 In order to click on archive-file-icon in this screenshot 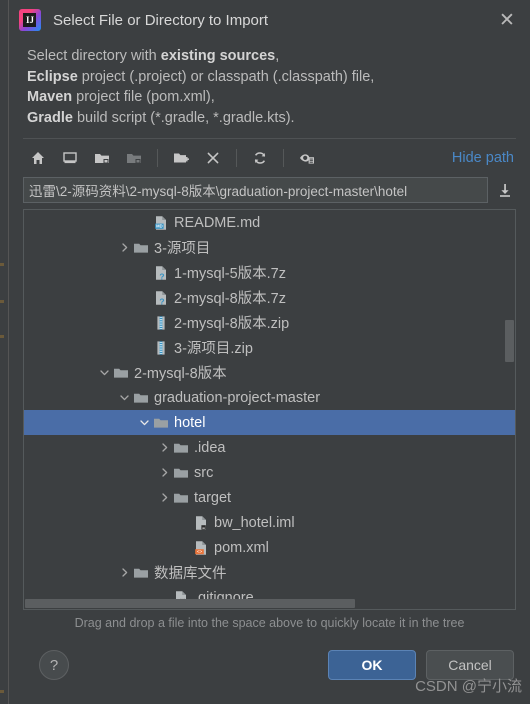, I will do `click(161, 322)`.